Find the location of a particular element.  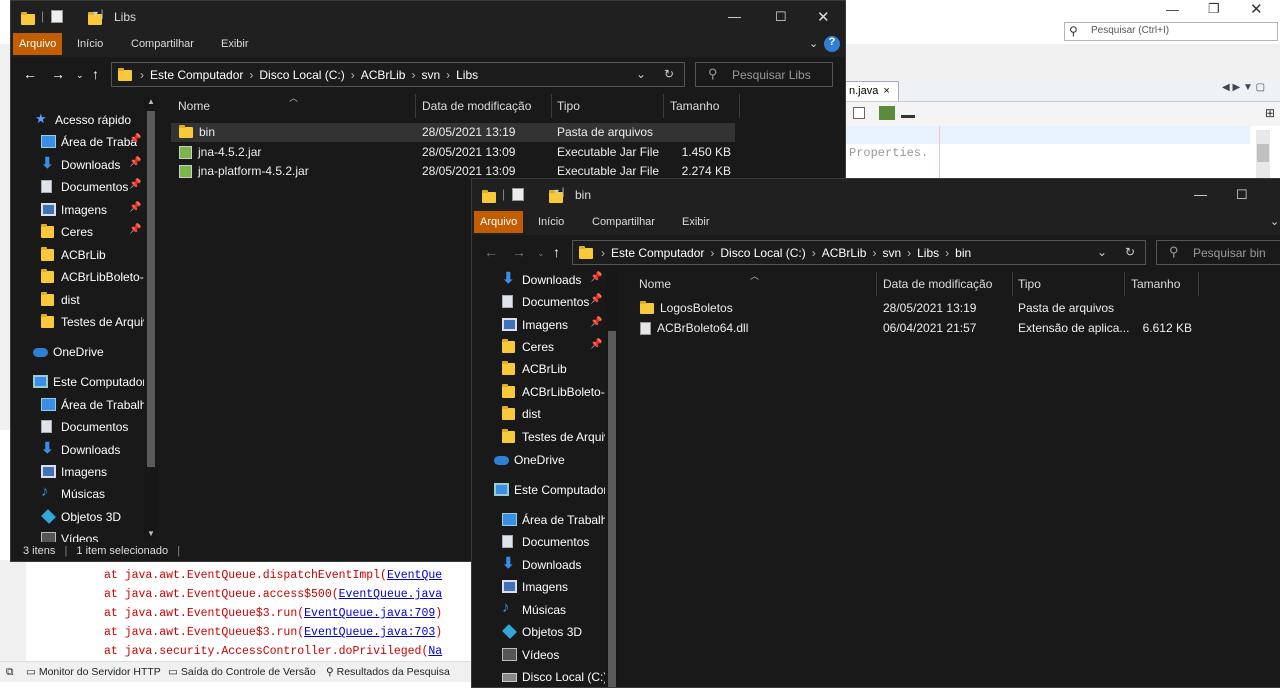

editor-scrollbar is located at coordinates (1263, 155).